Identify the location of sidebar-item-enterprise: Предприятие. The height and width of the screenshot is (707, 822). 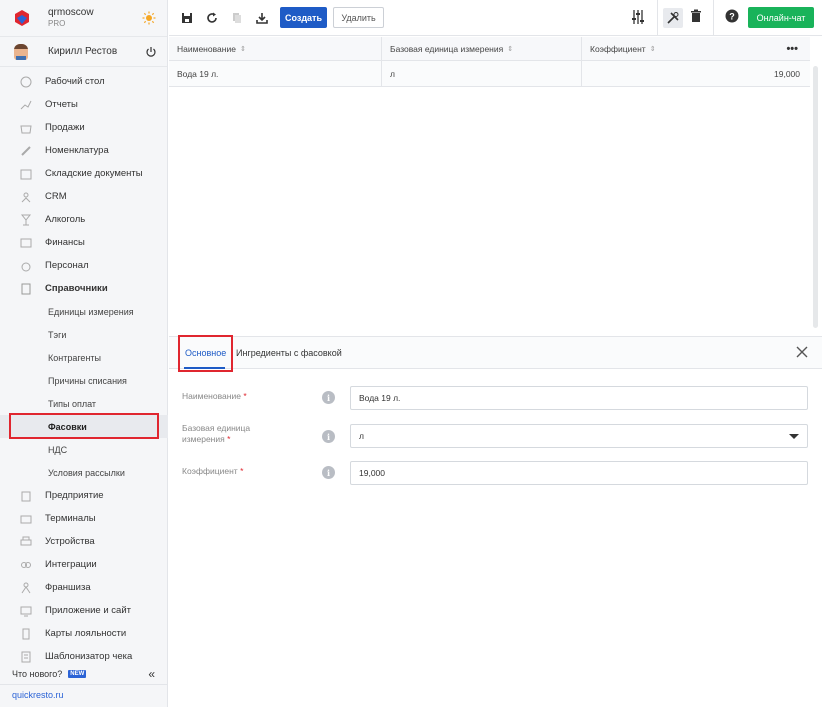
(84, 495).